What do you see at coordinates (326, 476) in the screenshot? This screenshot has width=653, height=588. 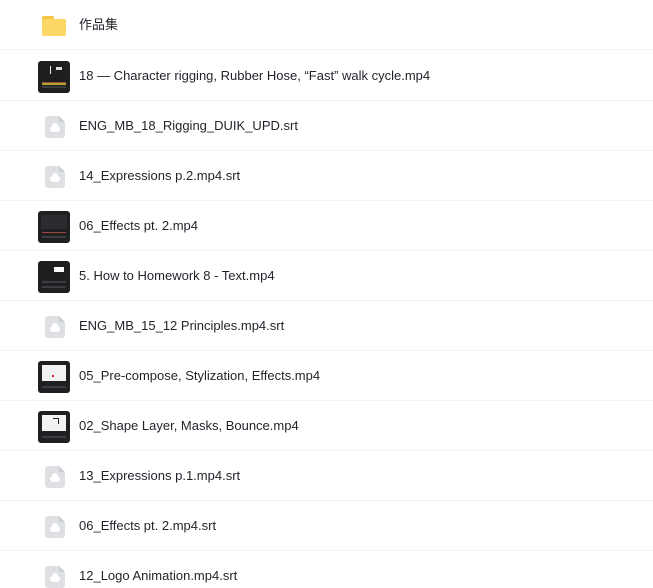 I see `list-item: 13_Expressions p.1.mp4.srt` at bounding box center [326, 476].